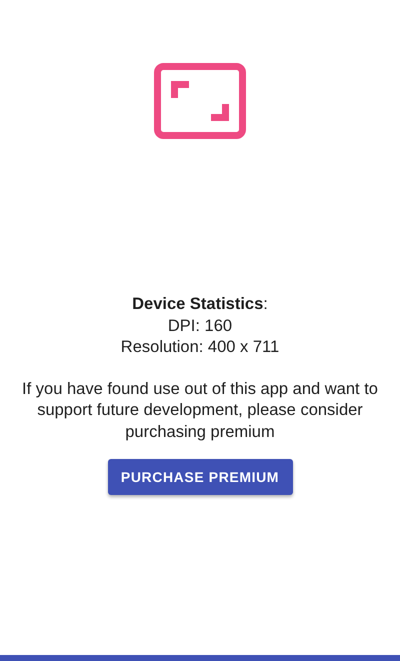 This screenshot has width=400, height=661. I want to click on stats-heading: Device Statistics:, so click(200, 304).